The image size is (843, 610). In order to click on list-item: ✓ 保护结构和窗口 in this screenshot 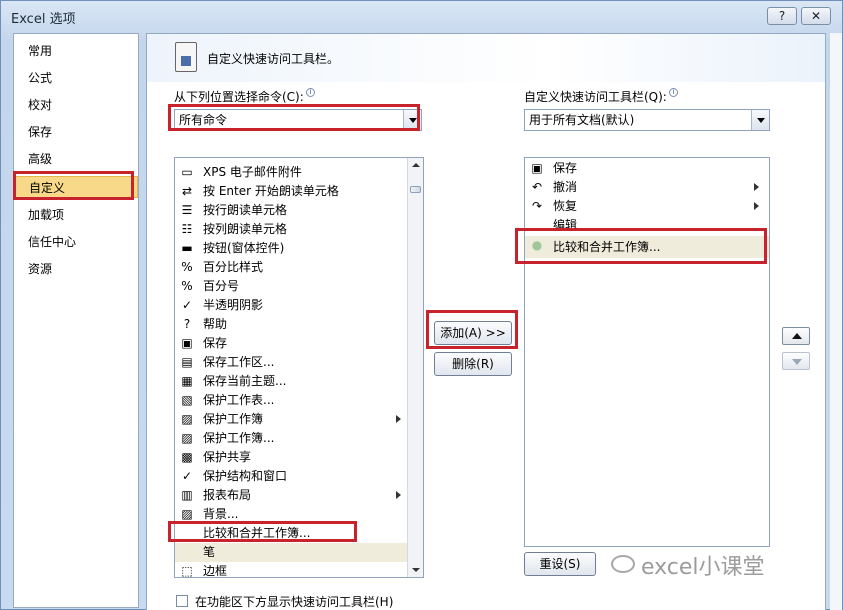, I will do `click(291, 476)`.